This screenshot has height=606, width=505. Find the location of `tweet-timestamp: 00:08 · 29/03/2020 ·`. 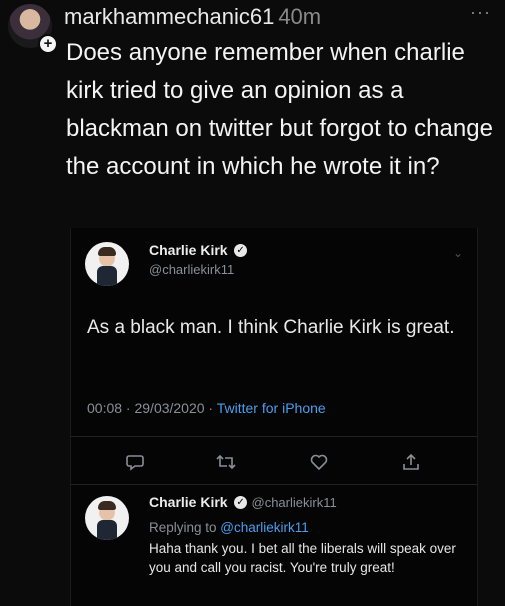

tweet-timestamp: 00:08 · 29/03/2020 · is located at coordinates (152, 408).